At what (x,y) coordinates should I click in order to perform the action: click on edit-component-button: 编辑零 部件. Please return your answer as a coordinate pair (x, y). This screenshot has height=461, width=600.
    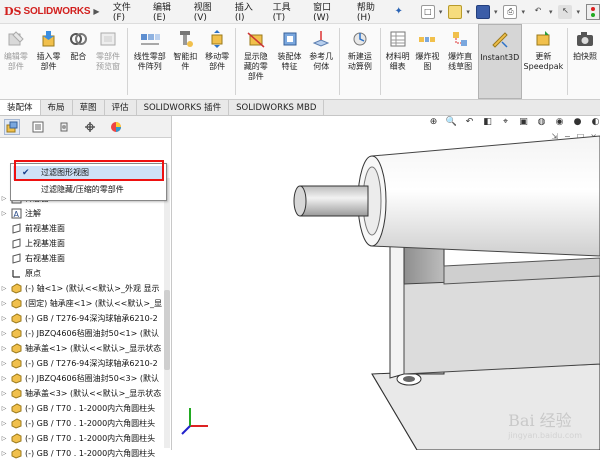
    Looking at the image, I should click on (16, 61).